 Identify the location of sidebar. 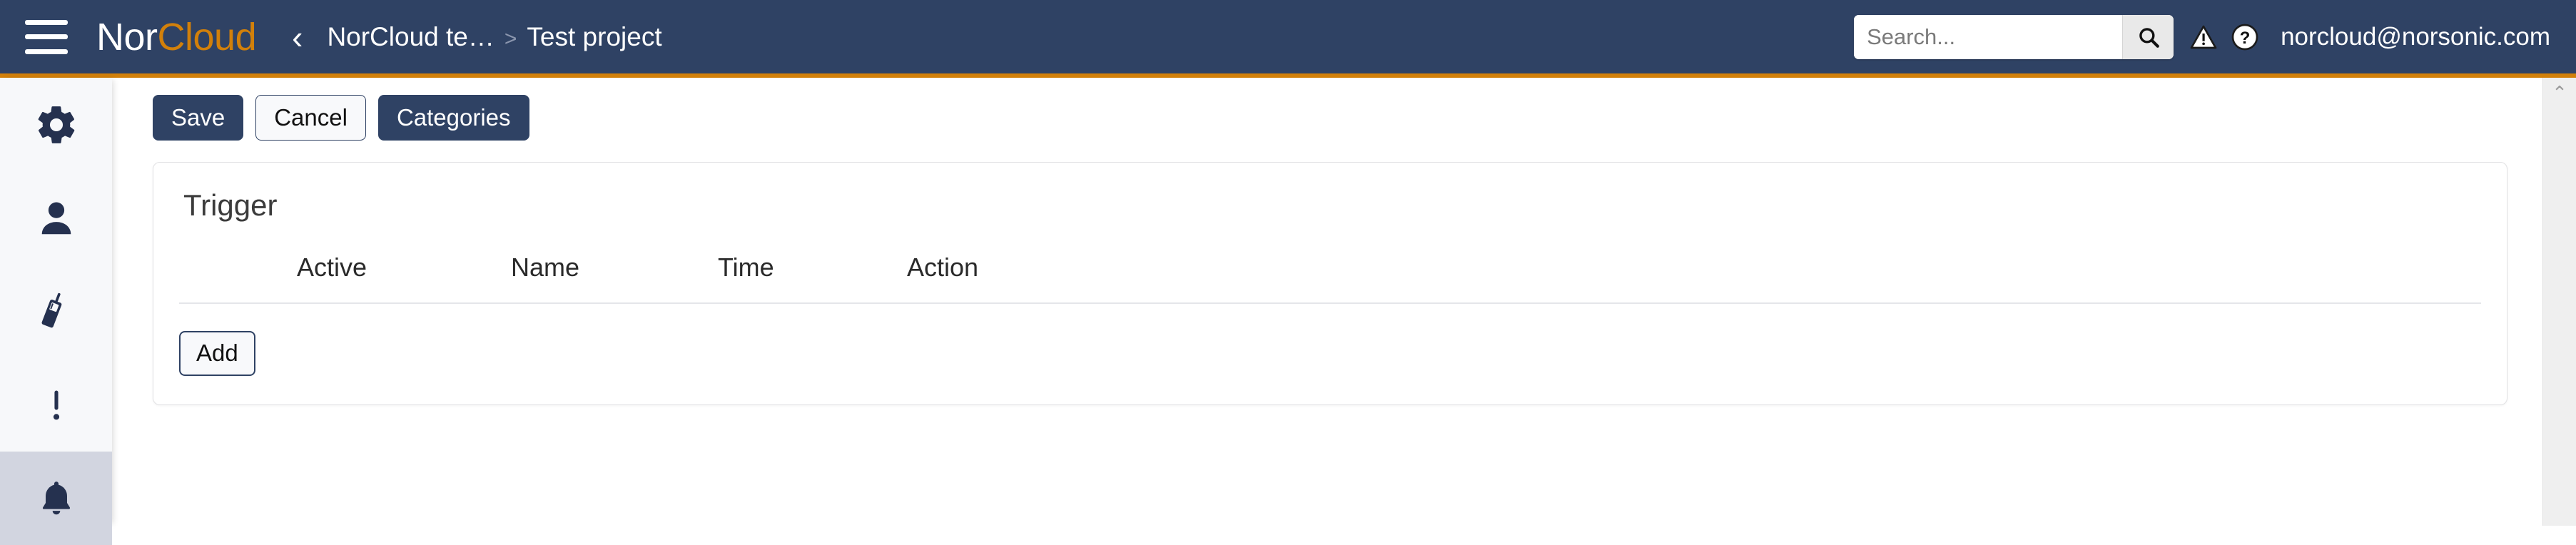
(56, 311).